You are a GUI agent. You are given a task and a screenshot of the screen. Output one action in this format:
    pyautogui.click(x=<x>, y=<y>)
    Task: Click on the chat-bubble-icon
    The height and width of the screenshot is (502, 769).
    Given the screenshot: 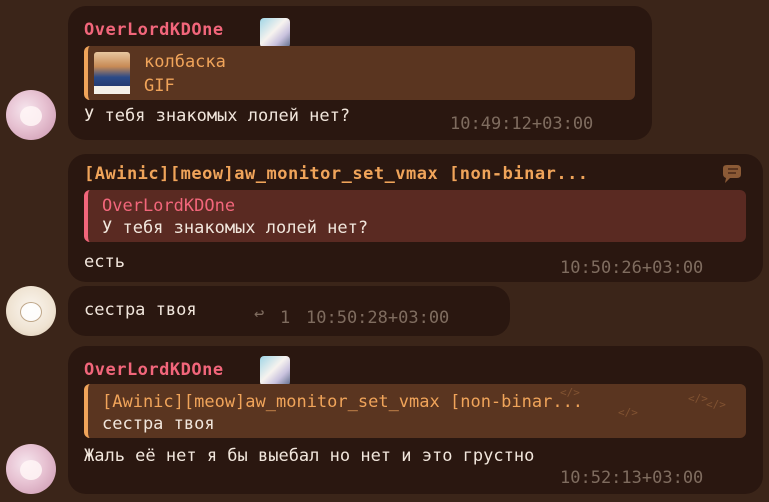 What is the action you would take?
    pyautogui.click(x=732, y=174)
    